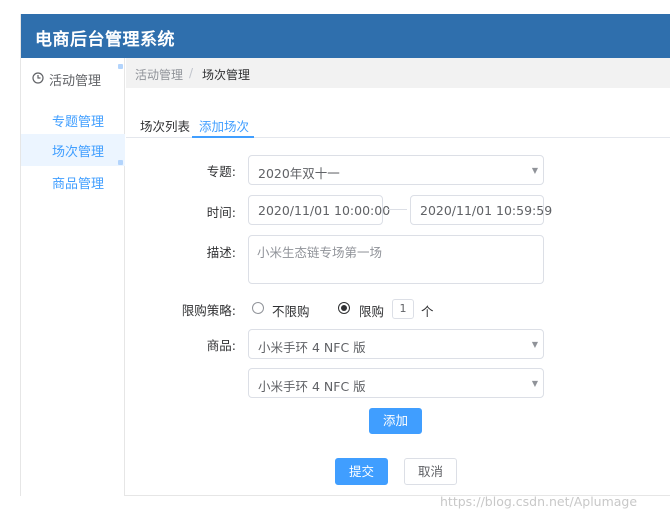 The image size is (670, 522). I want to click on sidebar-item-label: 专题管理, so click(78, 122).